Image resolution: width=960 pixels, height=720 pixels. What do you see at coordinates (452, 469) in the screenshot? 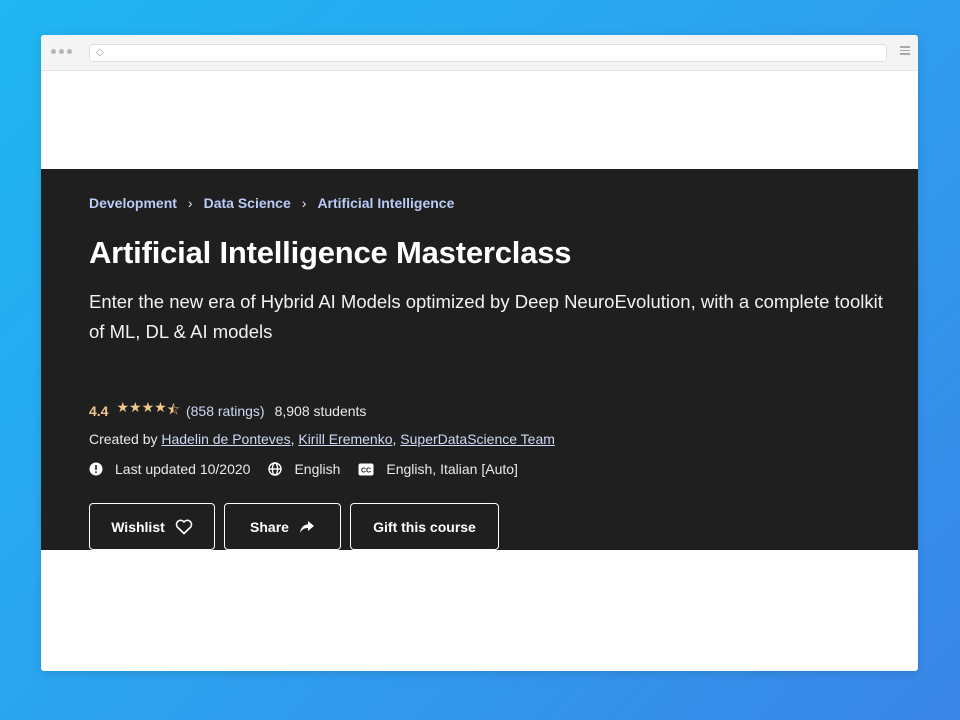
I see `captions-text: English, Italian [Auto]` at bounding box center [452, 469].